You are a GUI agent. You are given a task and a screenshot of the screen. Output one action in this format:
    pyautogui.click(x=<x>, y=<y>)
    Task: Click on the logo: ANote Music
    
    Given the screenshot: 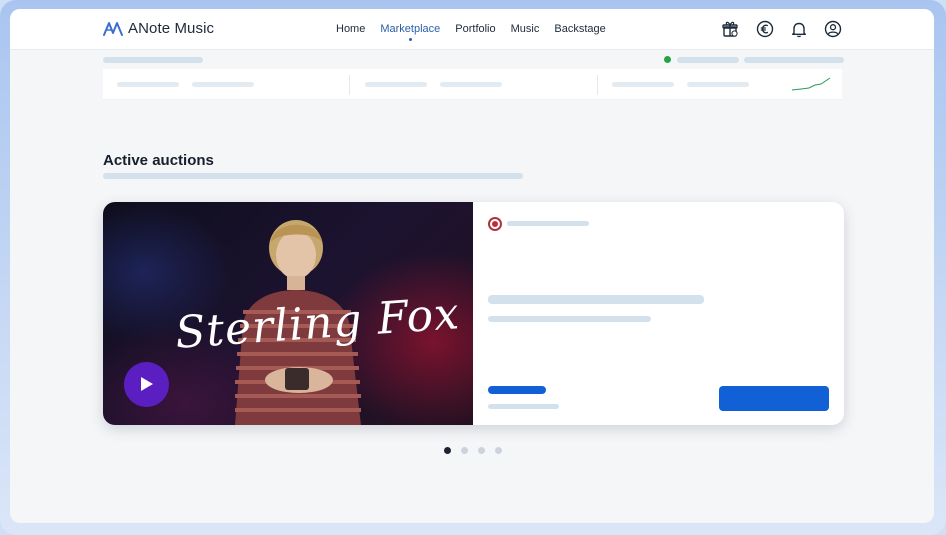 What is the action you would take?
    pyautogui.click(x=158, y=28)
    